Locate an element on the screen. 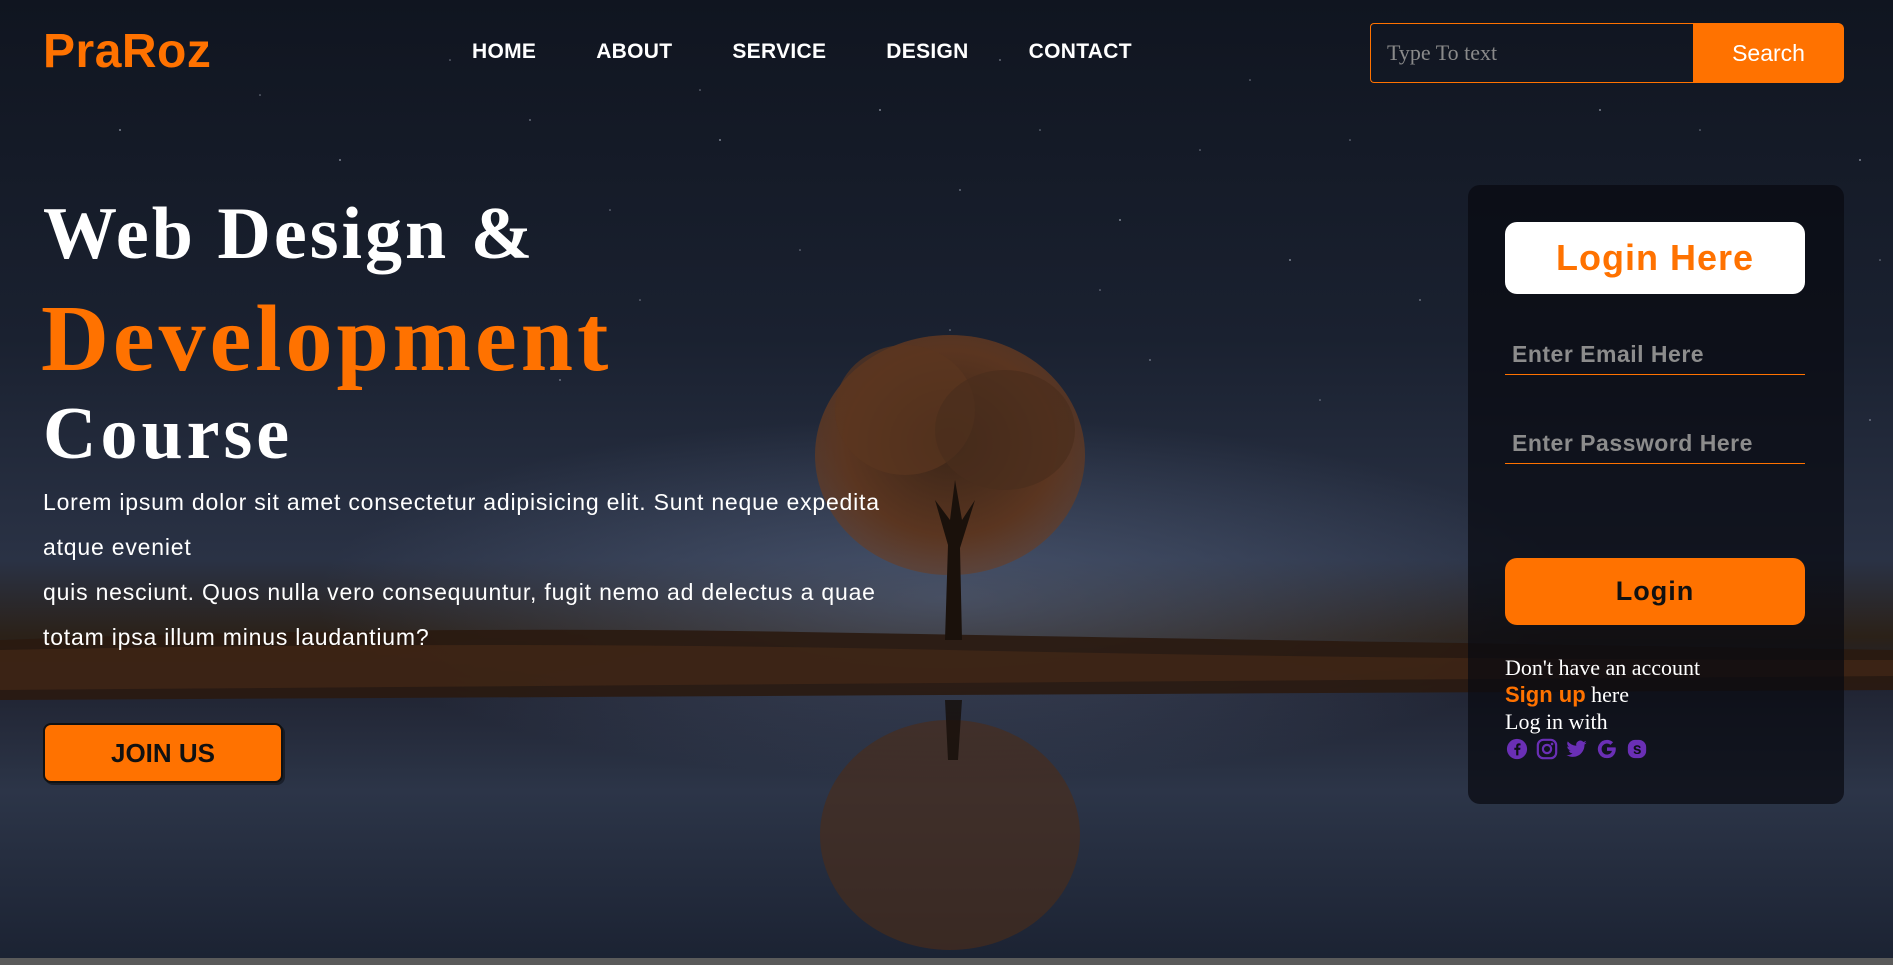 Image resolution: width=1893 pixels, height=965 pixels. facebook-icon is located at coordinates (1516, 748).